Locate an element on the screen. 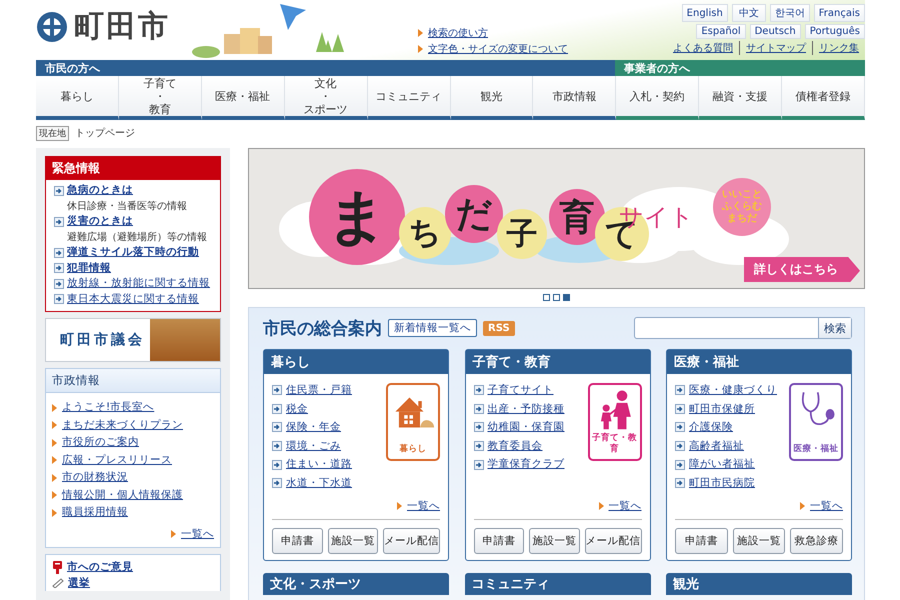  nav-tab: 融資・支援 is located at coordinates (740, 98).